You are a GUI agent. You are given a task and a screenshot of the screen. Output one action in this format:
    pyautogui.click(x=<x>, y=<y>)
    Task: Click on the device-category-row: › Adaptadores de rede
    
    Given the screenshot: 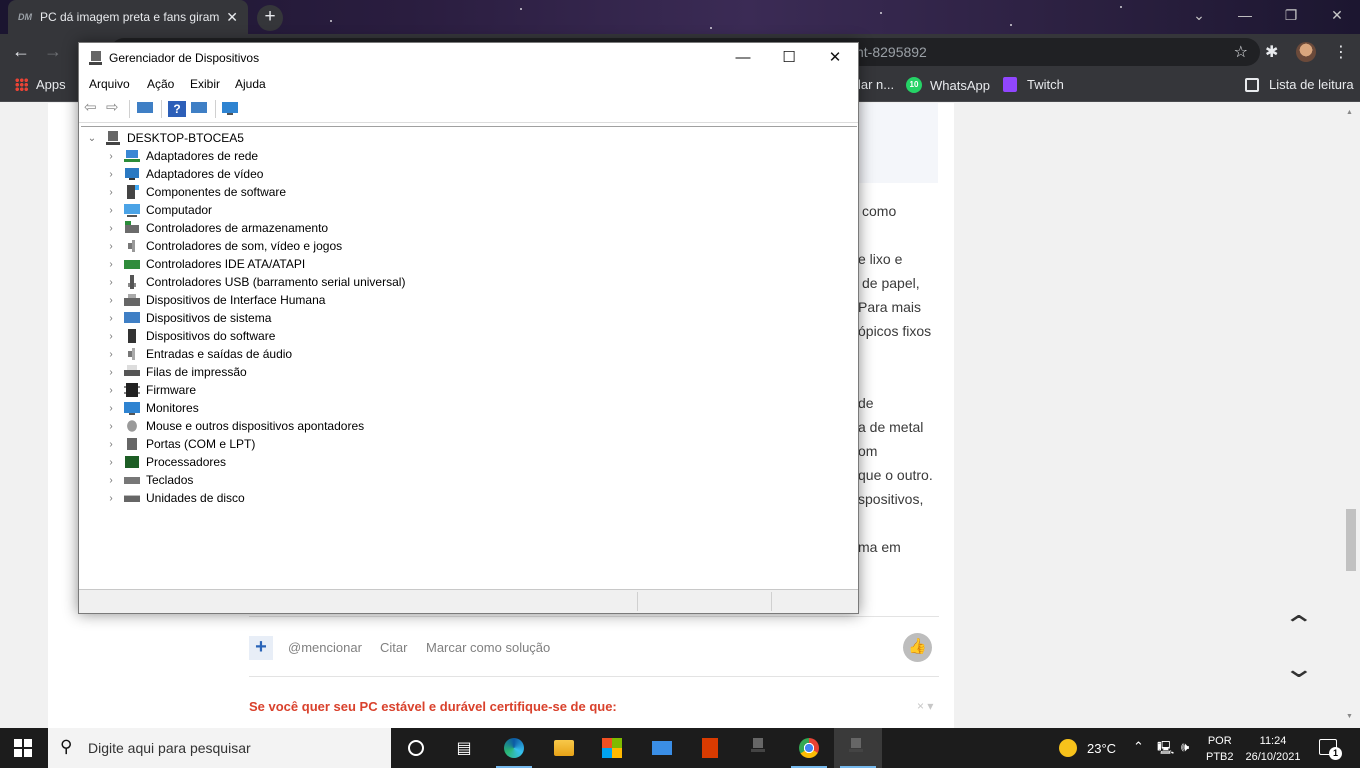 What is the action you would take?
    pyautogui.click(x=182, y=156)
    